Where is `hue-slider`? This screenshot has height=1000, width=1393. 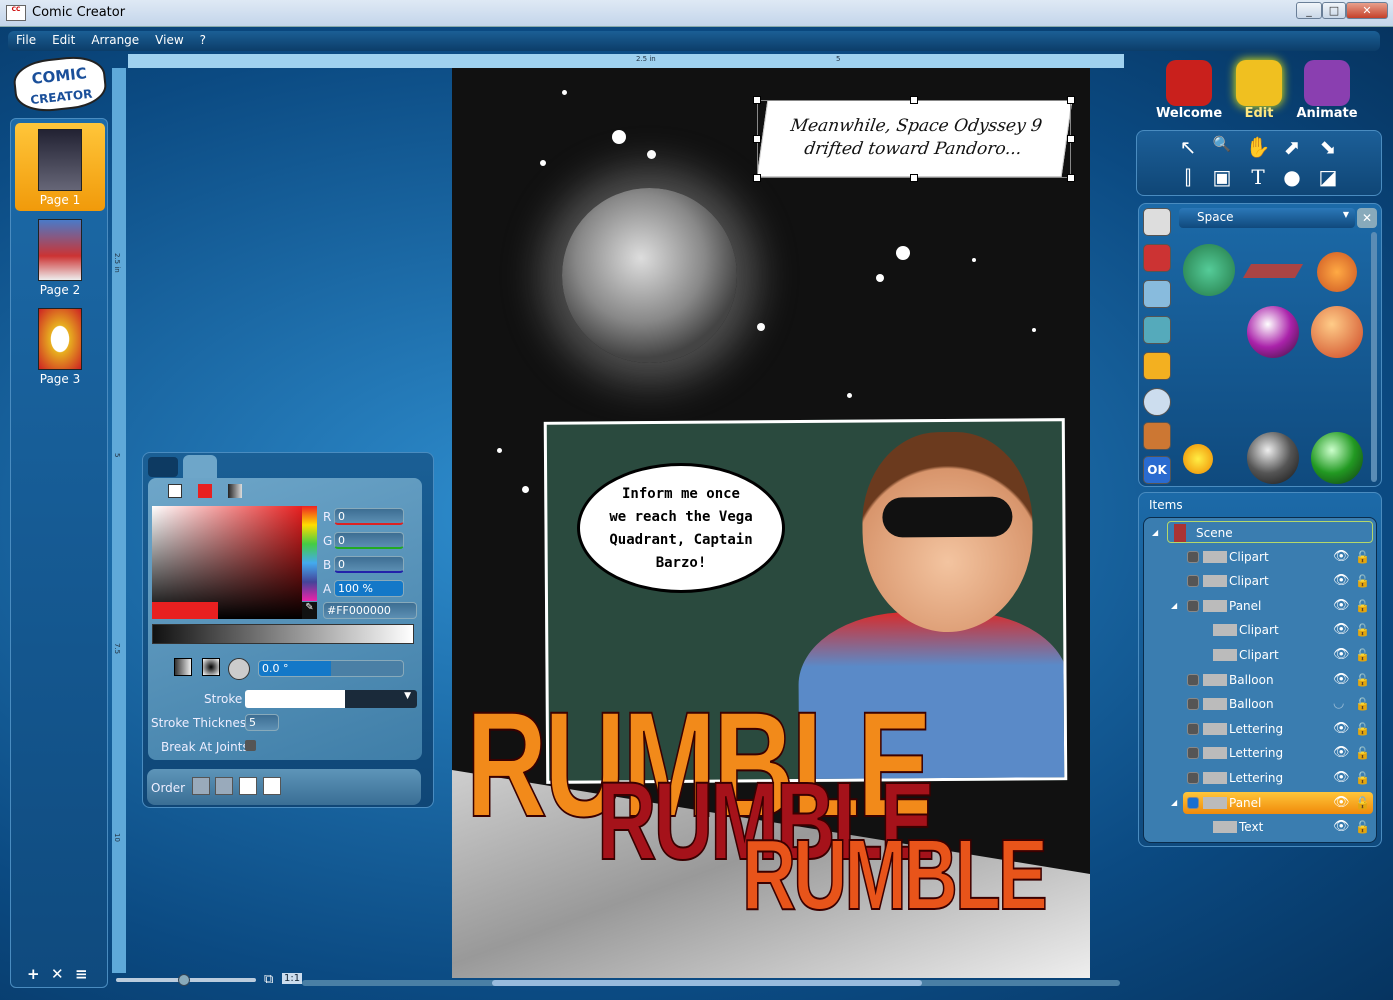 hue-slider is located at coordinates (309, 553).